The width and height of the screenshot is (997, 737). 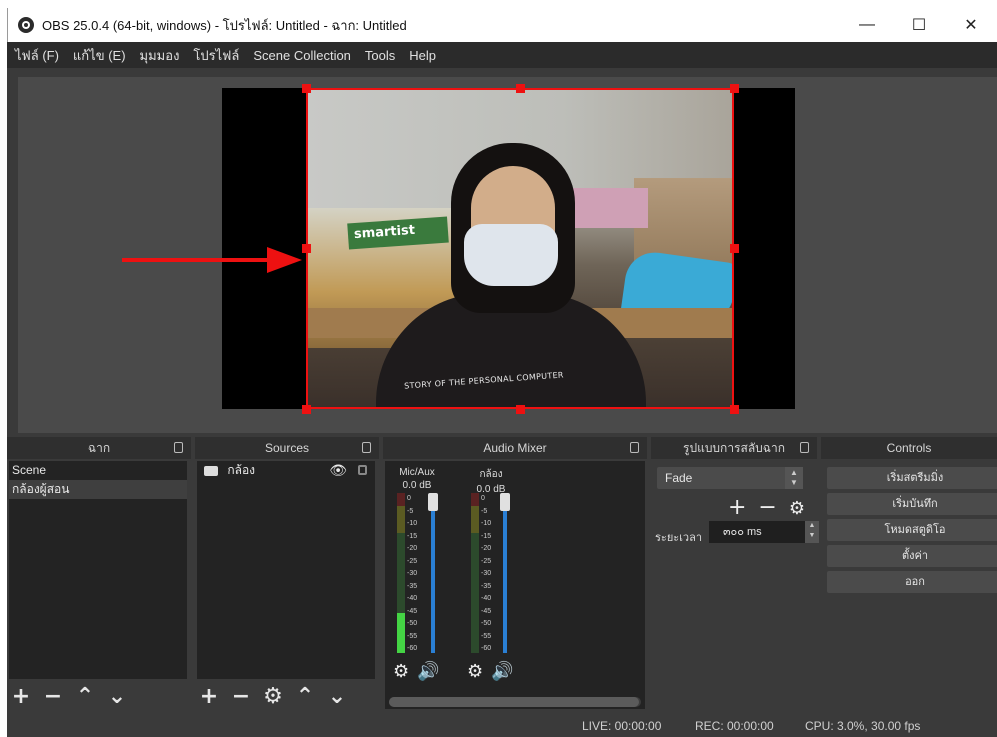 I want to click on camera-settings-gear-icon: ⚙, so click(x=475, y=671).